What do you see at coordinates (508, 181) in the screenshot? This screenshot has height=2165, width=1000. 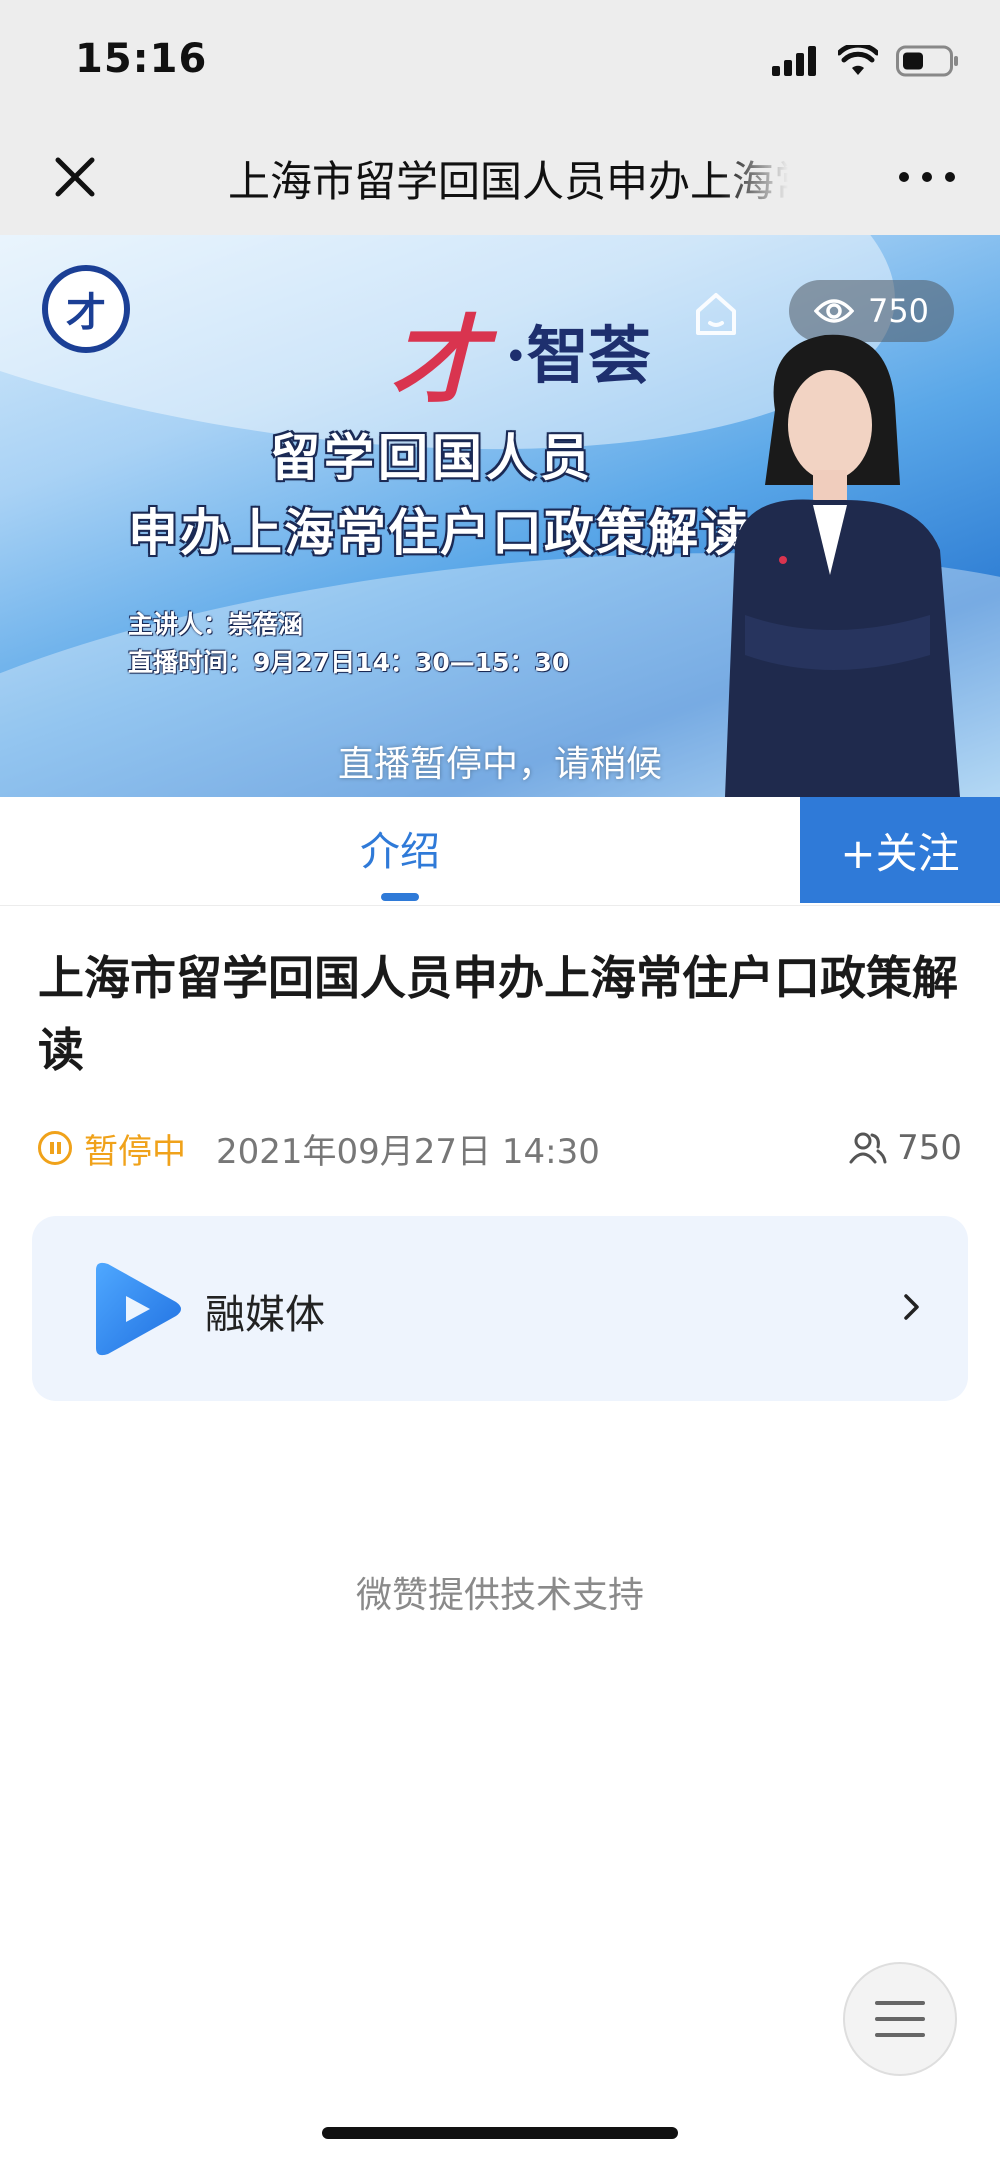 I see `page-title: 上海市留学回国人员申办上海常住户口政策解读` at bounding box center [508, 181].